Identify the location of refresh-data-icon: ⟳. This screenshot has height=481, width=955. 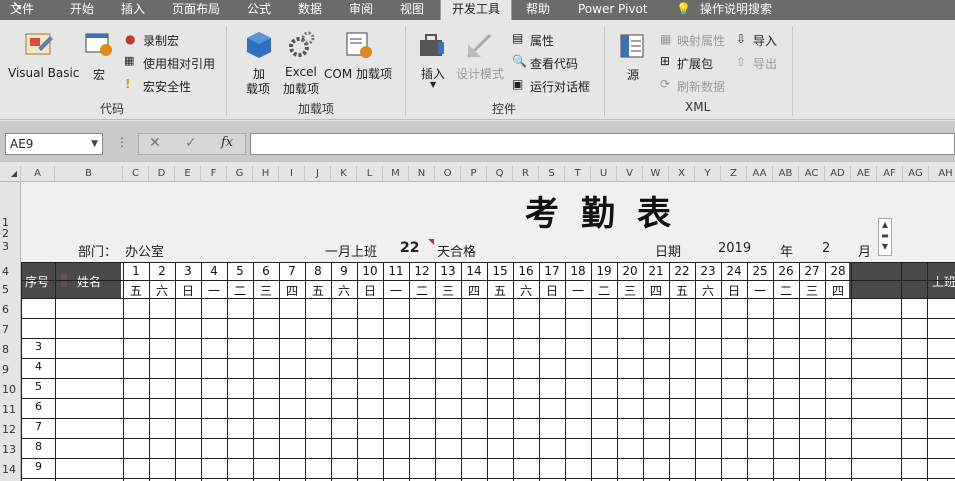
(665, 84).